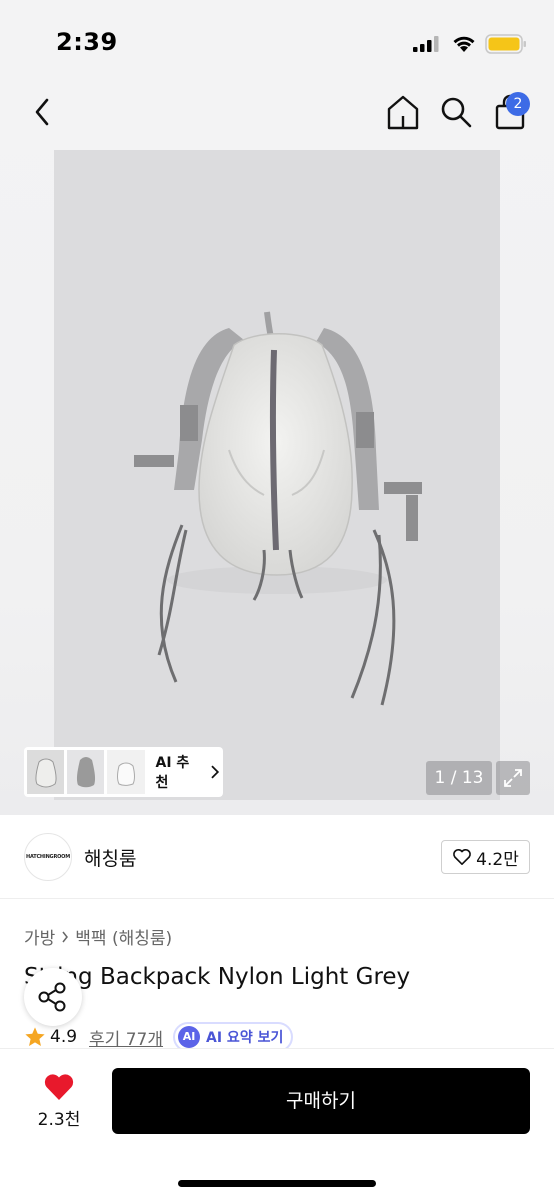  What do you see at coordinates (64, 1037) in the screenshot?
I see `rating-value: 4.9` at bounding box center [64, 1037].